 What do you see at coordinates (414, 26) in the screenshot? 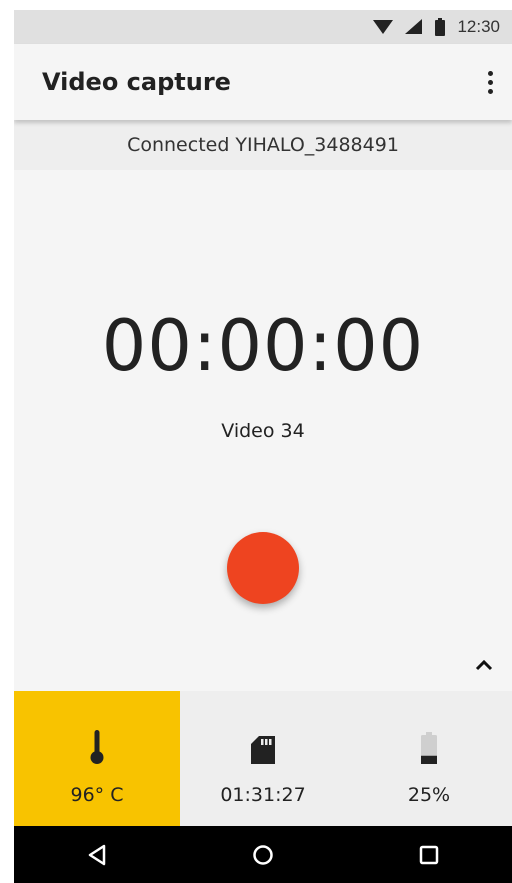
I see `signal-icon` at bounding box center [414, 26].